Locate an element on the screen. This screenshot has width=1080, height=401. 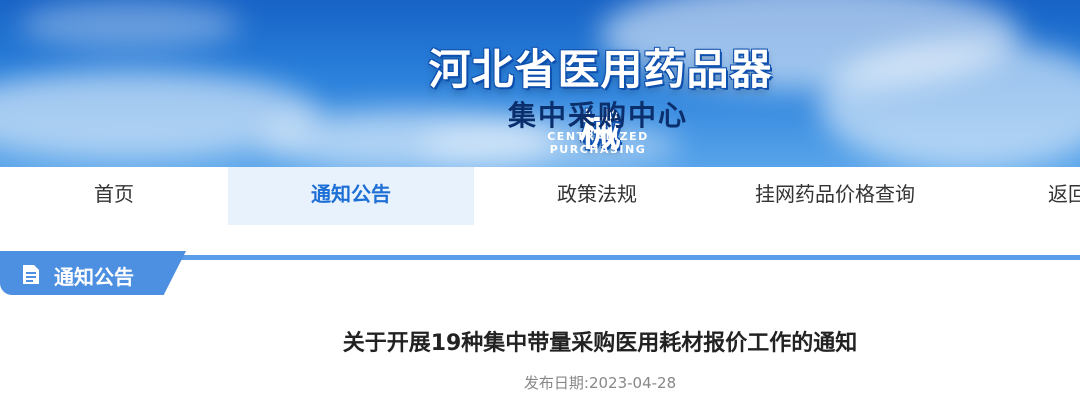
main-navigation: 首页 通知公告 政策法规 挂网药品价格查询 返回 is located at coordinates (540, 196).